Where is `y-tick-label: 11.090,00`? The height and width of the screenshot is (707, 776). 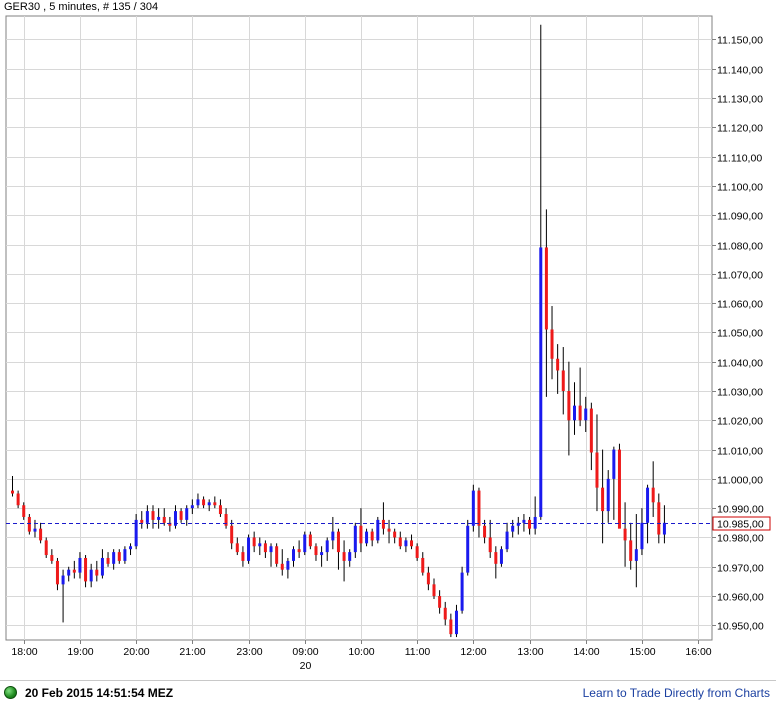
y-tick-label: 11.090,00 is located at coordinates (740, 217).